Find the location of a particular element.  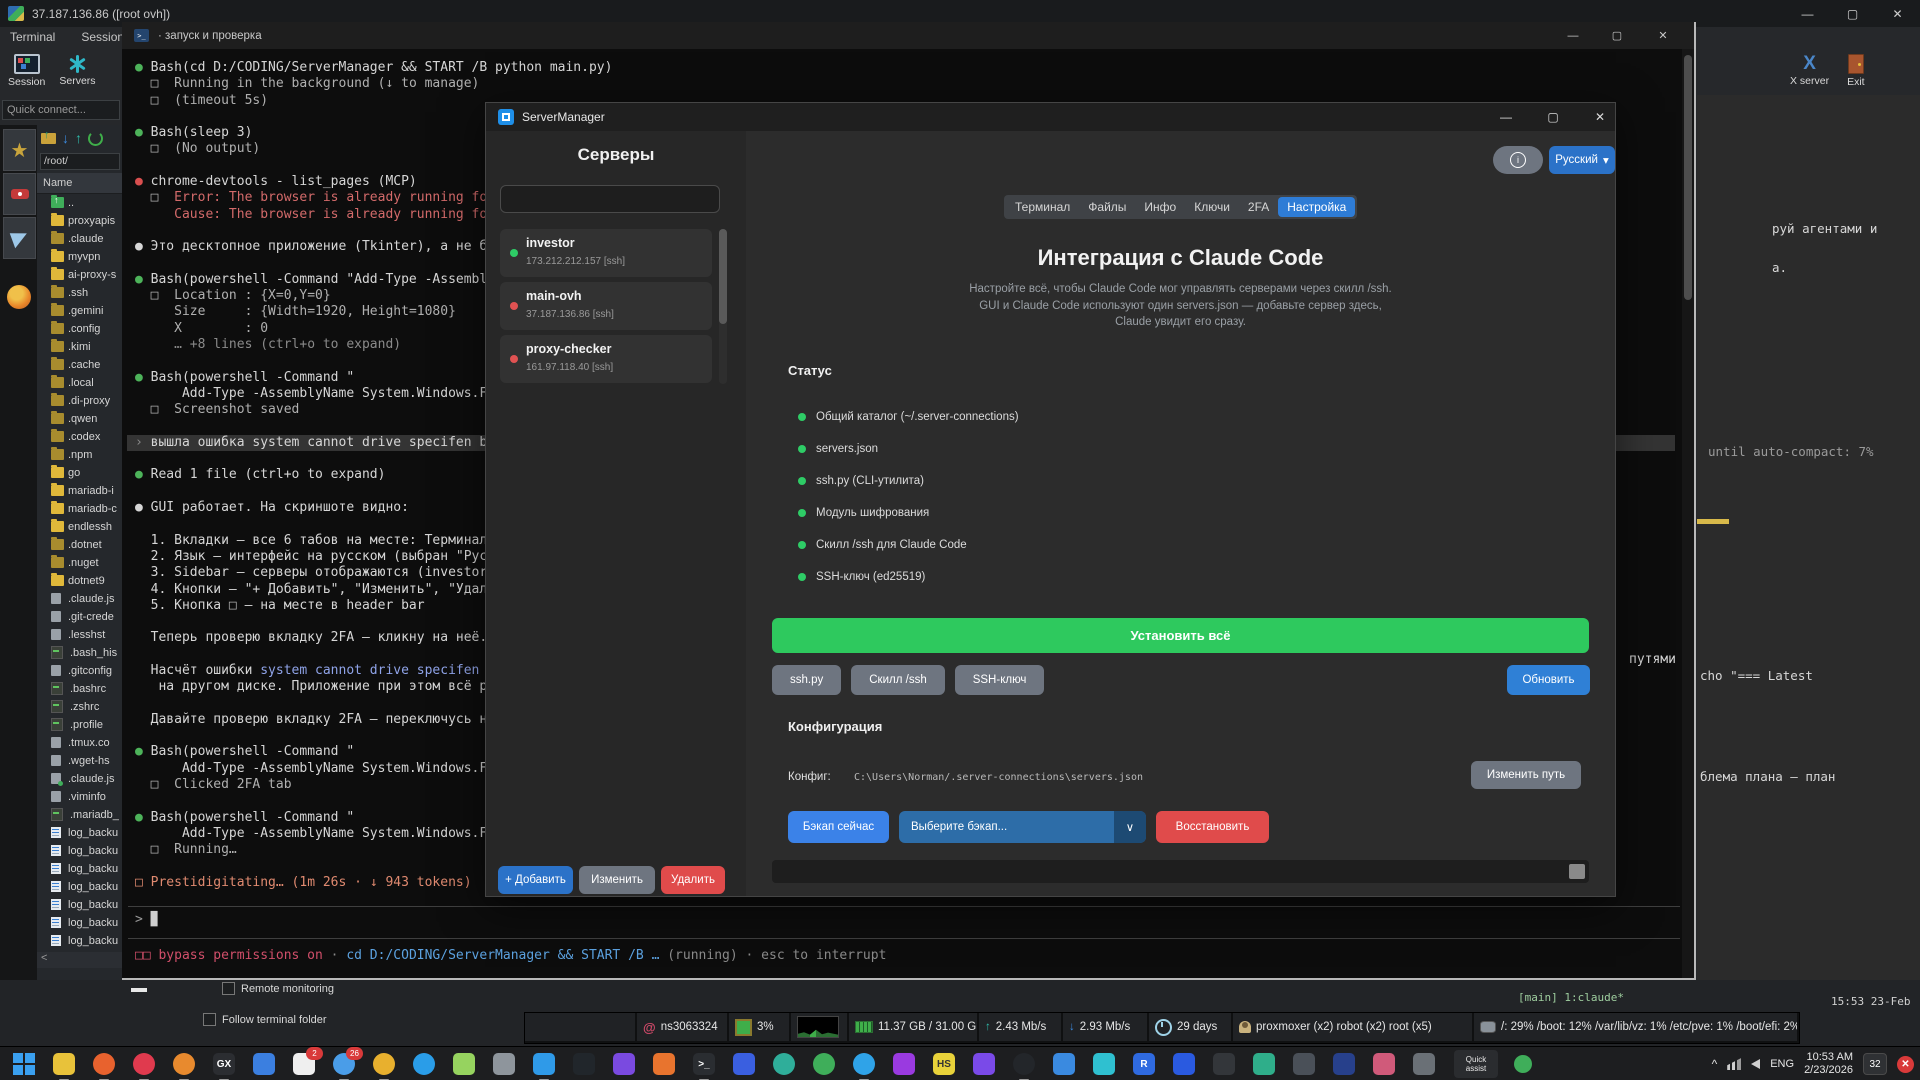

terminal-minimize-button: — is located at coordinates (1573, 35).